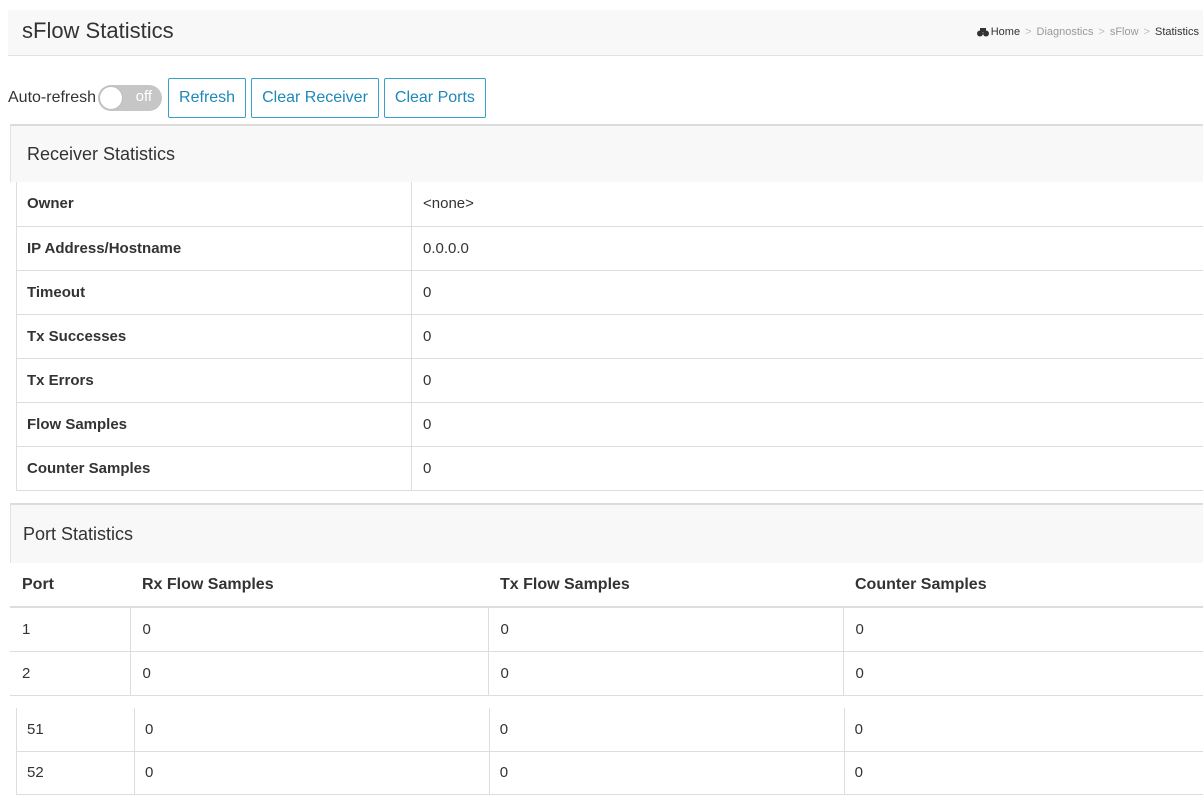  Describe the element at coordinates (130, 98) in the screenshot. I see `auto-refresh-toggle: off` at that location.